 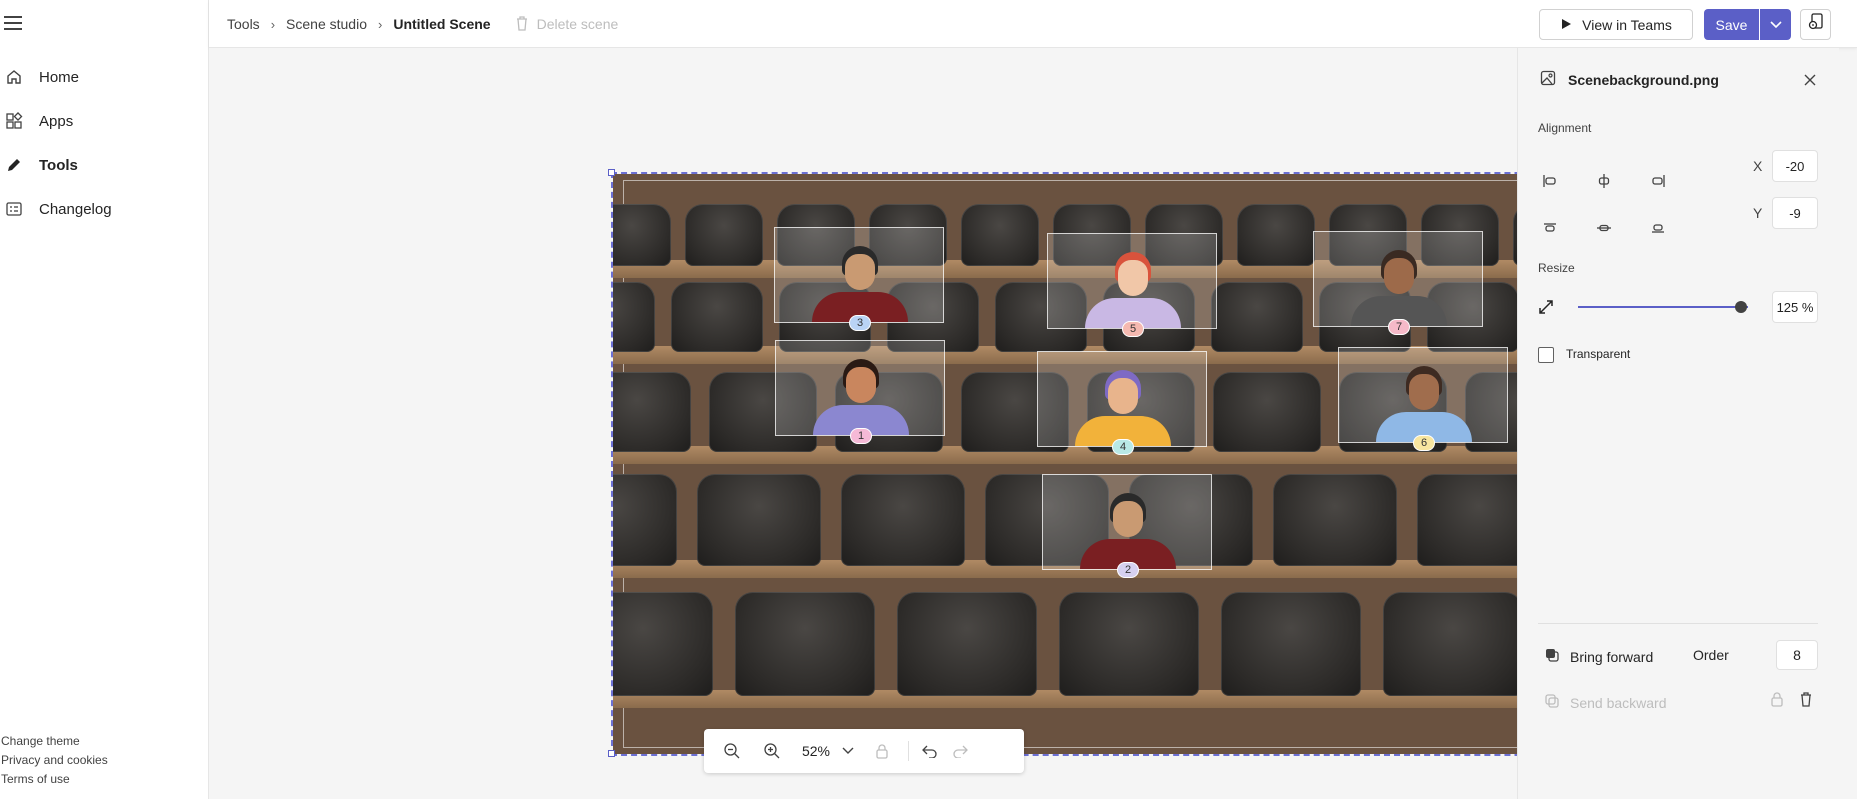 What do you see at coordinates (54, 741) in the screenshot?
I see `change-theme-link: Change theme` at bounding box center [54, 741].